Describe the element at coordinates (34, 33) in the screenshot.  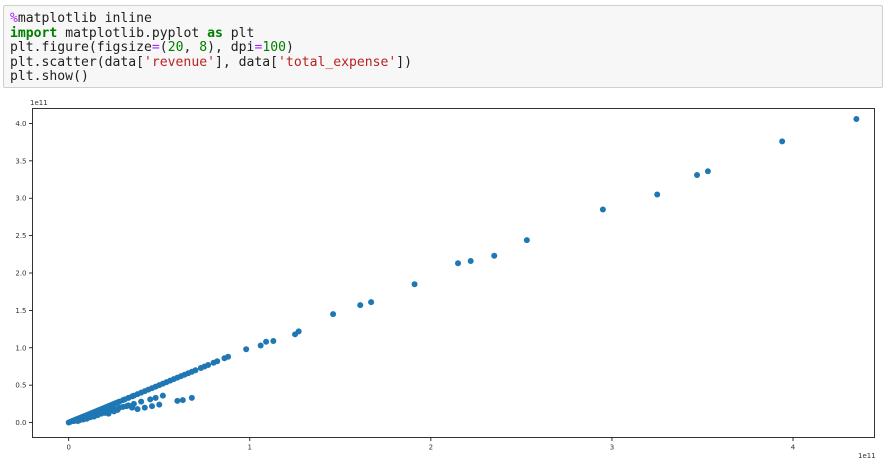
I see `code-token: import` at that location.